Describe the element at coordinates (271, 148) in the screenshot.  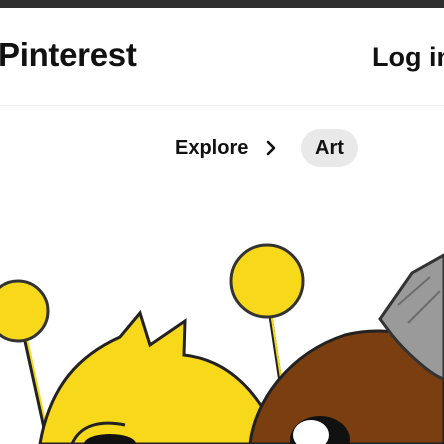
I see `chevron-right-icon` at that location.